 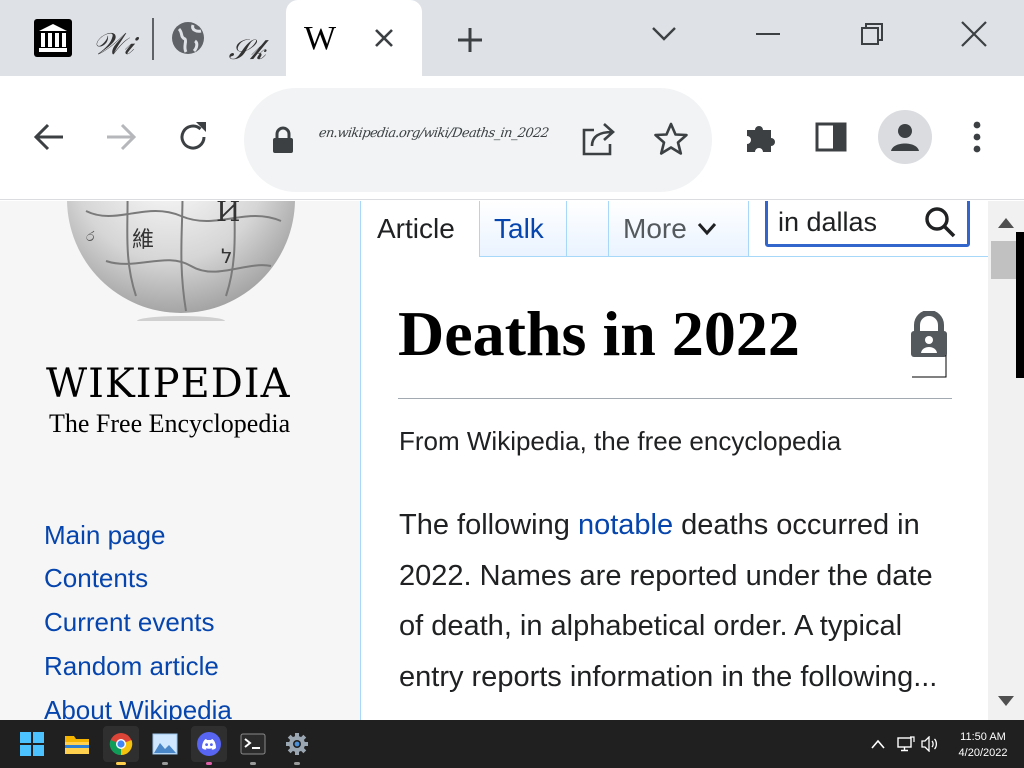 What do you see at coordinates (121, 763) in the screenshot?
I see `active-indicator` at bounding box center [121, 763].